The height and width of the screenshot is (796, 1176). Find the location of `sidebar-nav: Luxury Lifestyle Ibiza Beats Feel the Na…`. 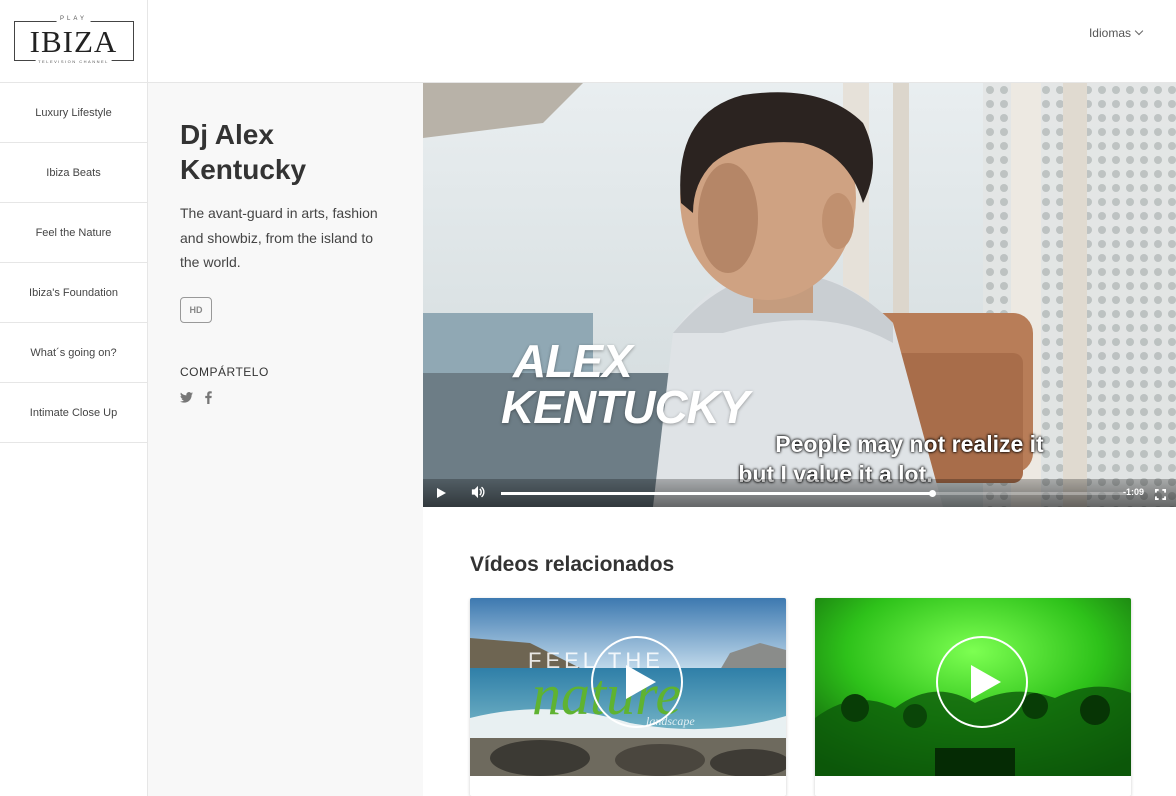

sidebar-nav: Luxury Lifestyle Ibiza Beats Feel the Na… is located at coordinates (73, 263).